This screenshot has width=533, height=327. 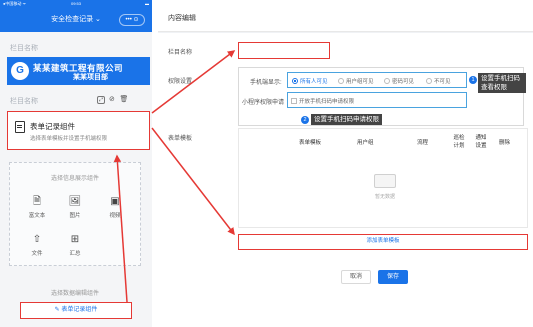 What do you see at coordinates (75, 210) in the screenshot?
I see `component-image: 🖼︎ 图片` at bounding box center [75, 210].